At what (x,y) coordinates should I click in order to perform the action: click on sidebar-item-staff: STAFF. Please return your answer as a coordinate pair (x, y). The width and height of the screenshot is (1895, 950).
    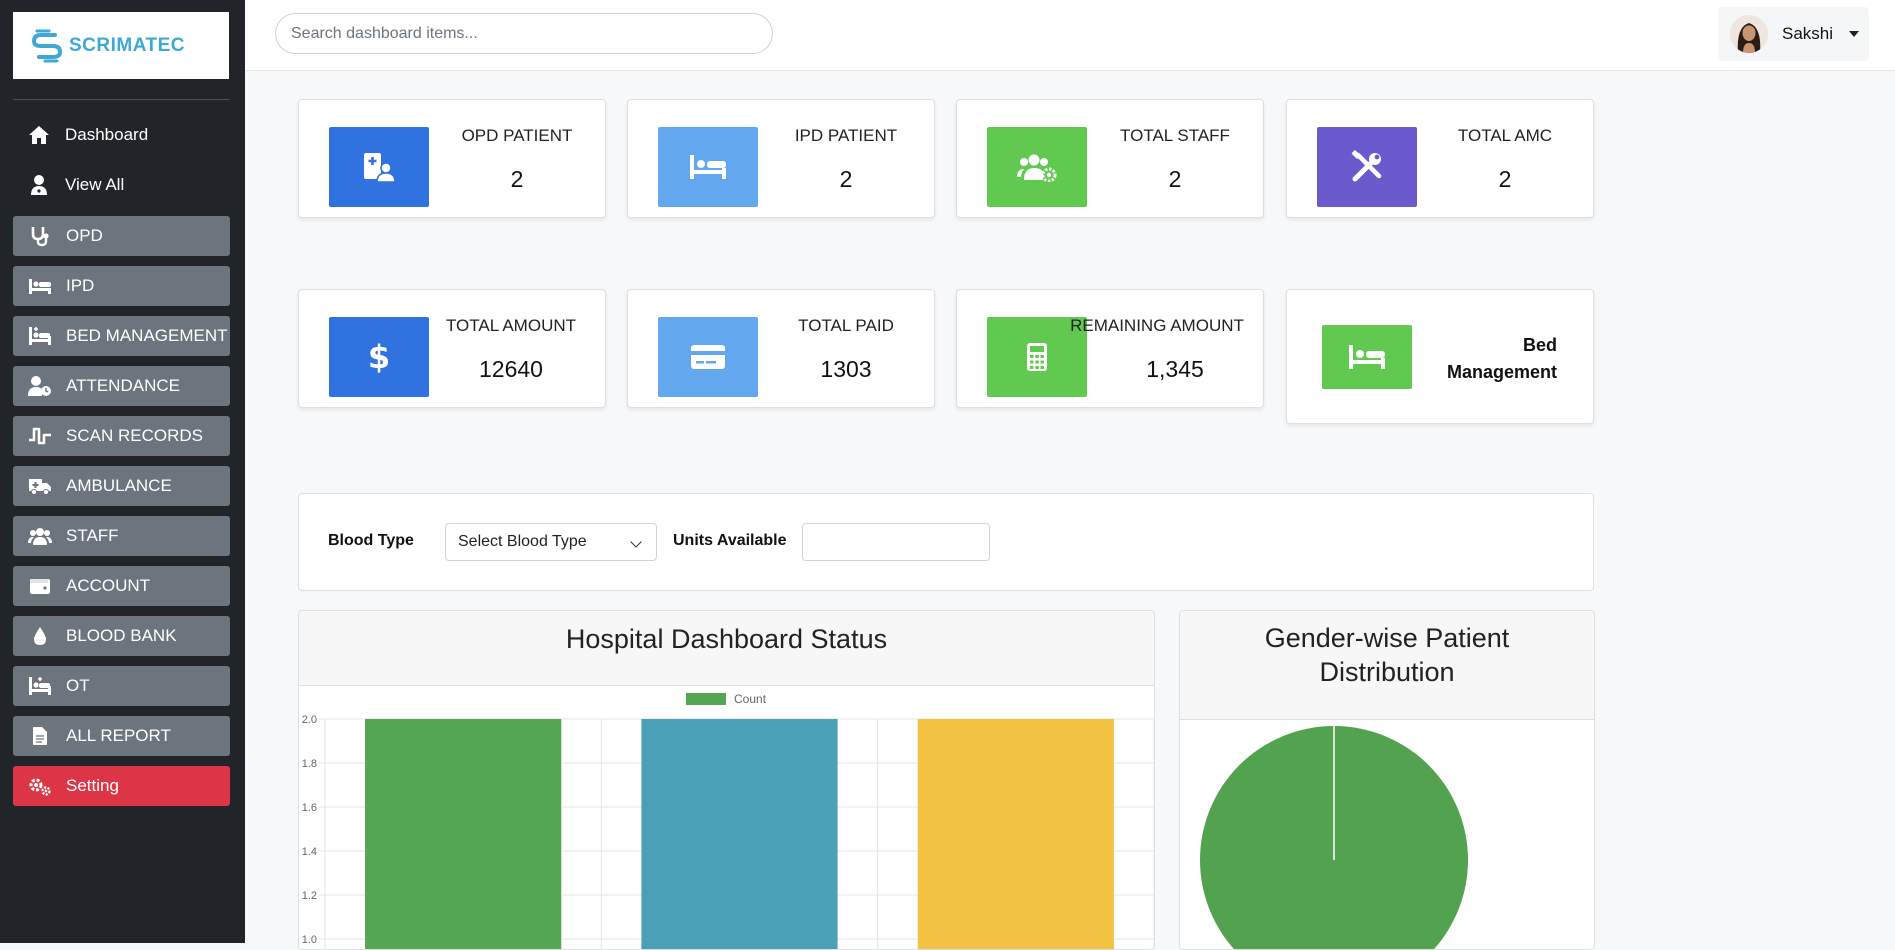
    Looking at the image, I should click on (121, 536).